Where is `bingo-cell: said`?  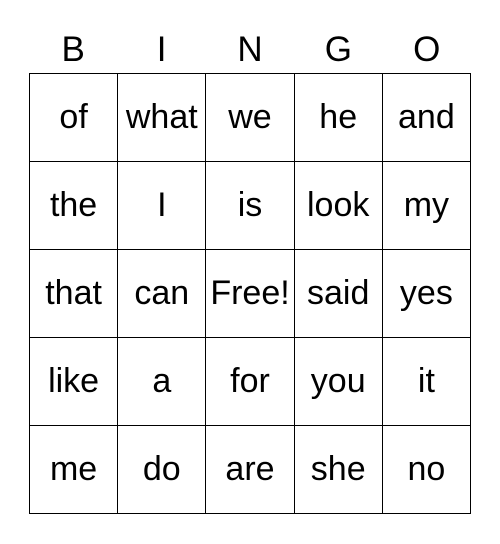 bingo-cell: said is located at coordinates (338, 294).